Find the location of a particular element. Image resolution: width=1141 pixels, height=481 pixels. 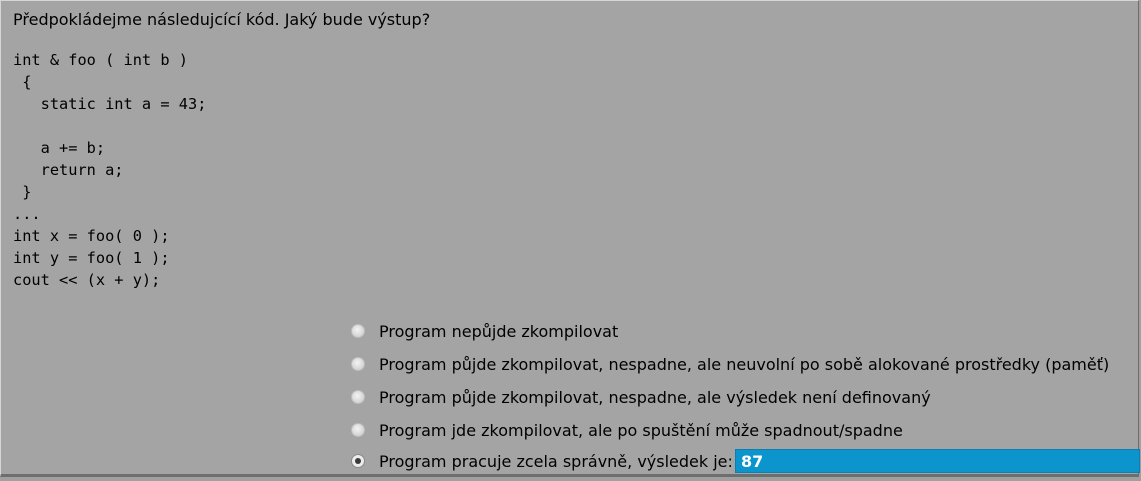

option-label: Program nepůjde zkompilovat is located at coordinates (499, 331).